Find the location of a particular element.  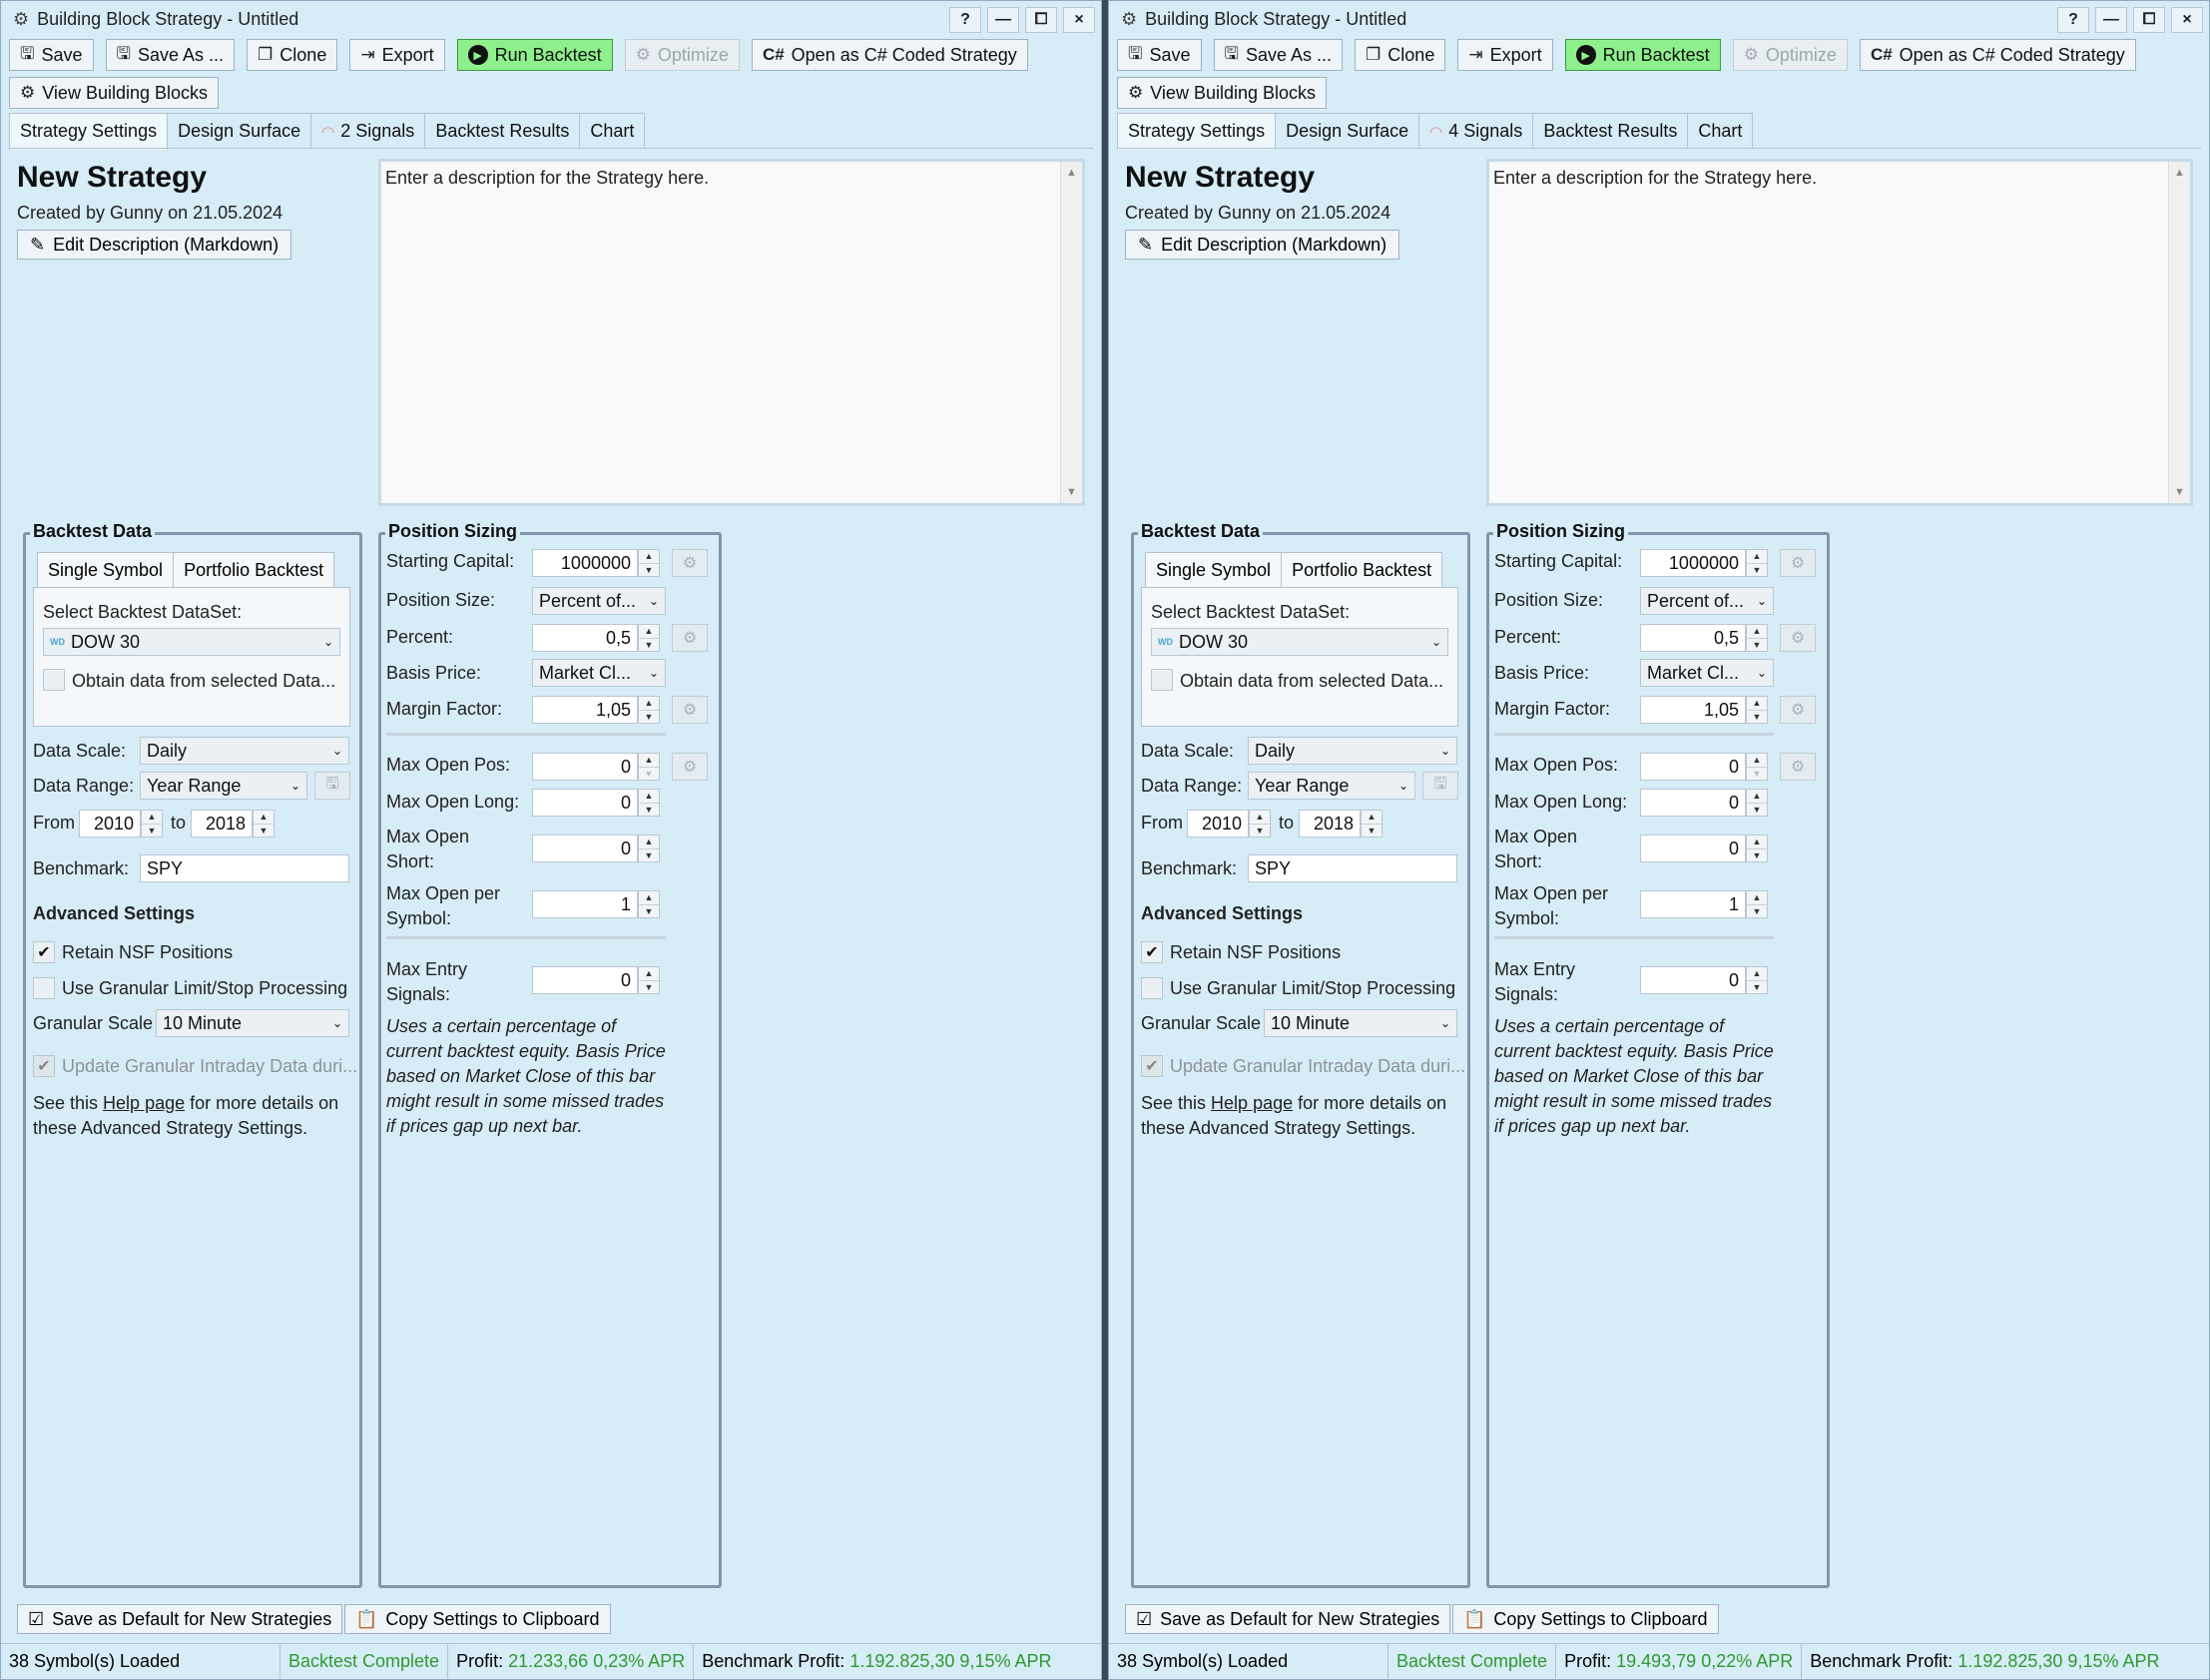

close-button: × is located at coordinates (2187, 20).